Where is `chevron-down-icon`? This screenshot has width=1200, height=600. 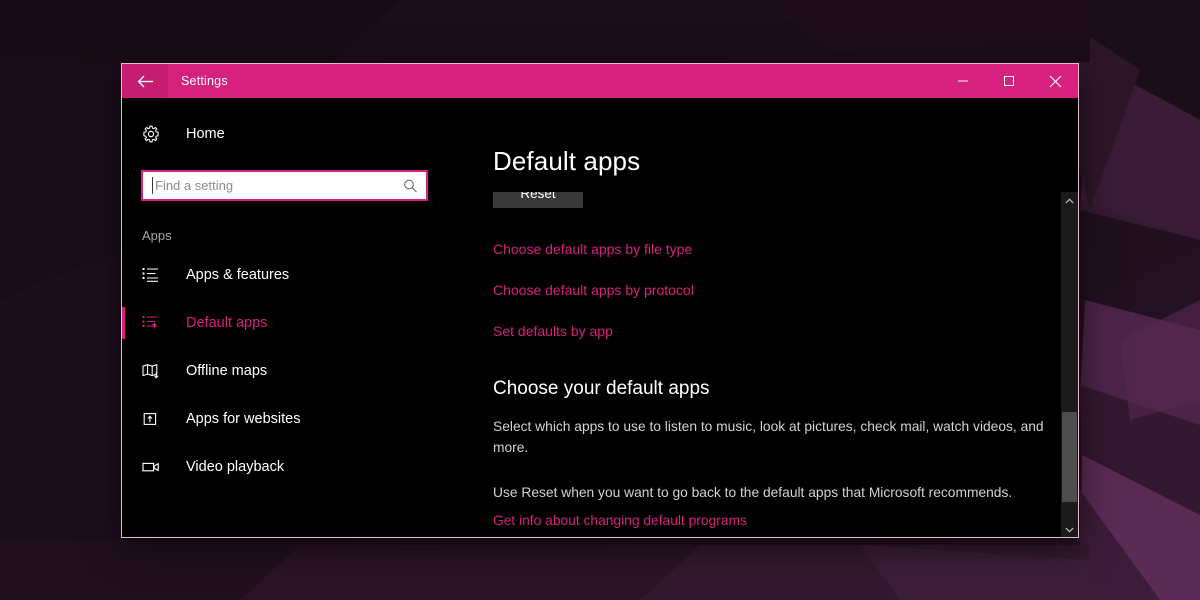
chevron-down-icon is located at coordinates (1069, 529).